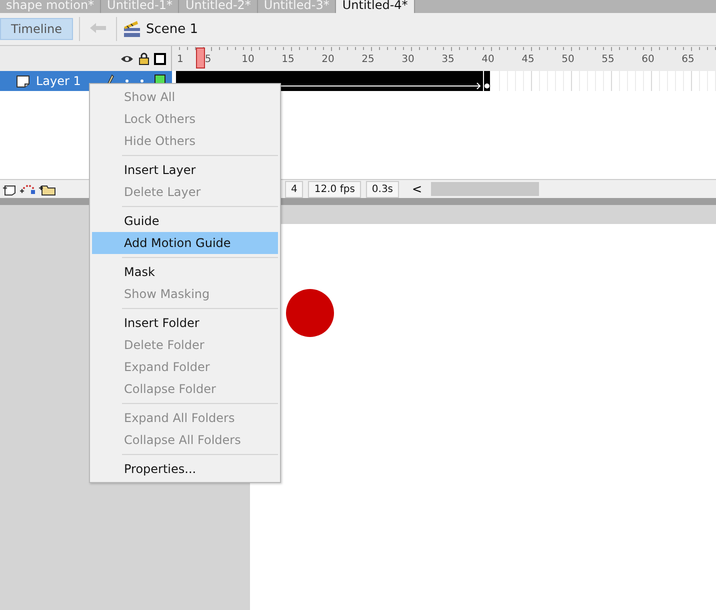  What do you see at coordinates (144, 58) in the screenshot?
I see `padlock-icon` at bounding box center [144, 58].